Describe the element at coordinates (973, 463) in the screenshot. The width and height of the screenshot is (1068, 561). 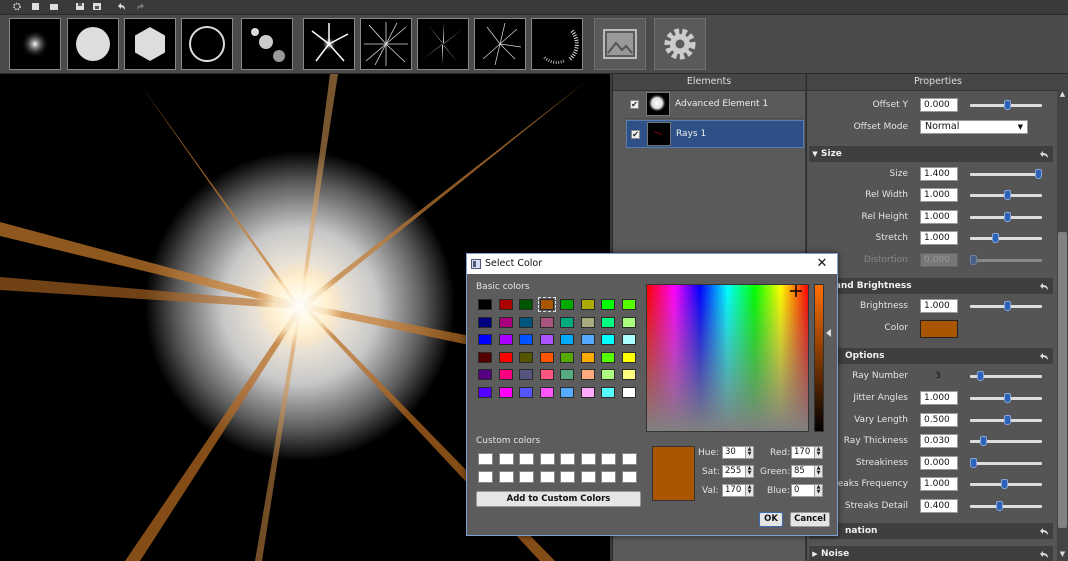
I see `streakiness-slider-handle` at that location.